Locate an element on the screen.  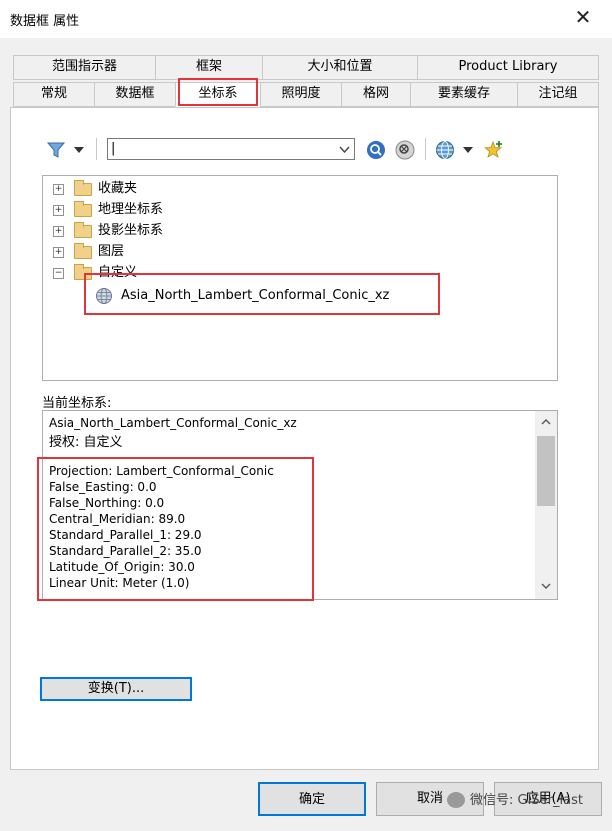
ok-button: 确定 is located at coordinates (312, 799).